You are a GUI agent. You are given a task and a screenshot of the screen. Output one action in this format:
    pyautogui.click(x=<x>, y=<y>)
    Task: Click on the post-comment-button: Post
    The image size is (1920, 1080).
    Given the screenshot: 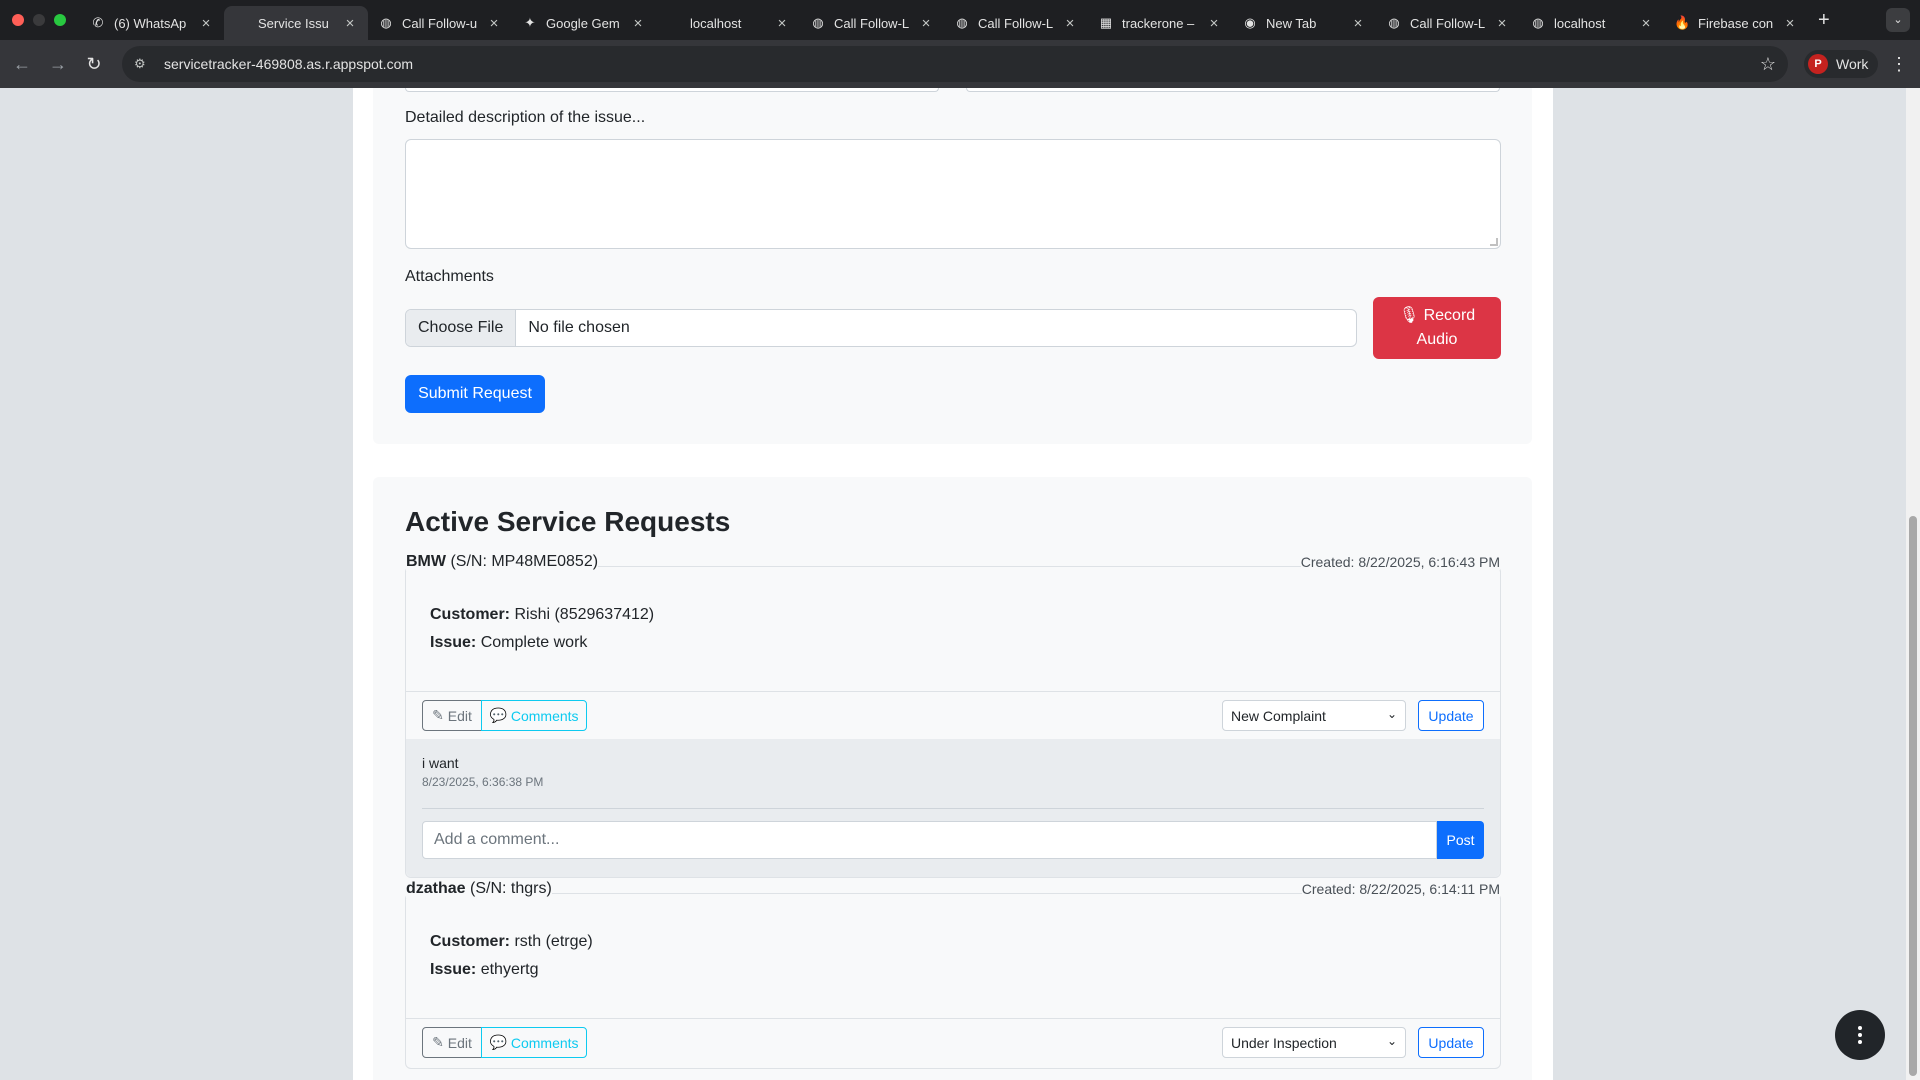 What is the action you would take?
    pyautogui.click(x=1460, y=840)
    